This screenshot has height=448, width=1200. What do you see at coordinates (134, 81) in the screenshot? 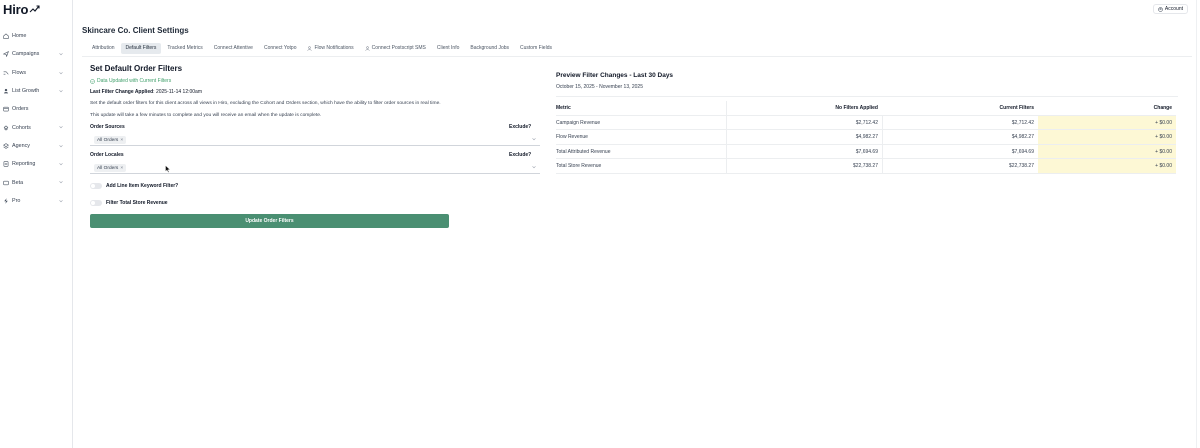
I see `status-text: Data Updated with Current Filters` at bounding box center [134, 81].